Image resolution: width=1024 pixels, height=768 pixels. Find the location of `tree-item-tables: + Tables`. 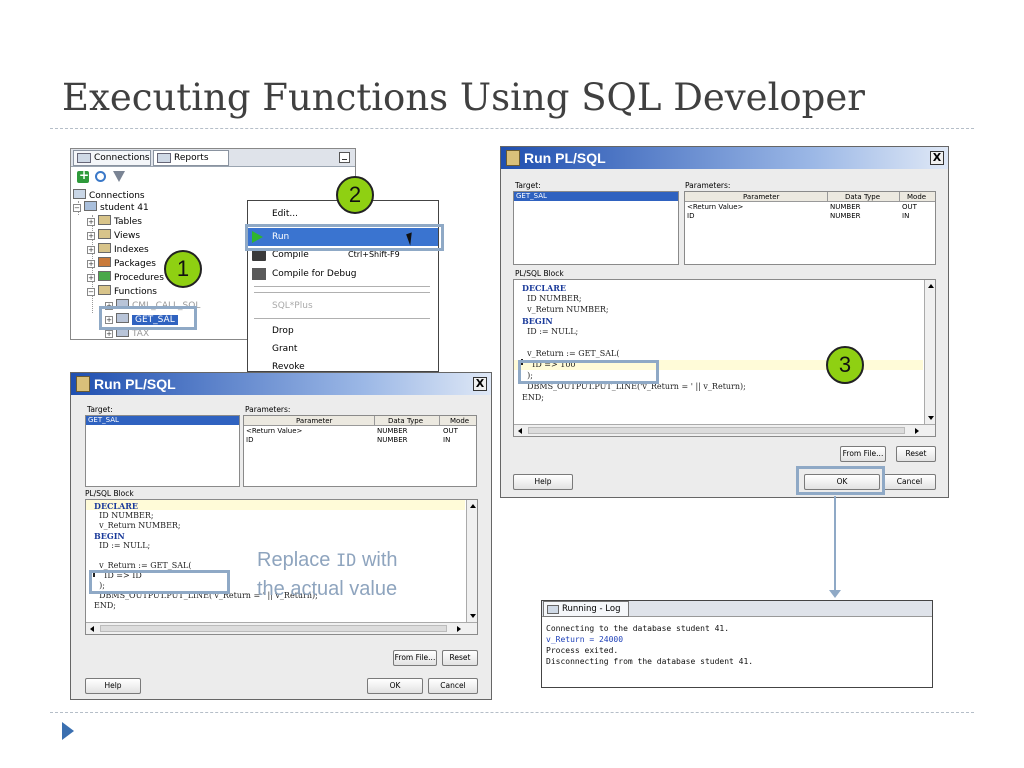

tree-item-tables: + Tables is located at coordinates (114, 222).